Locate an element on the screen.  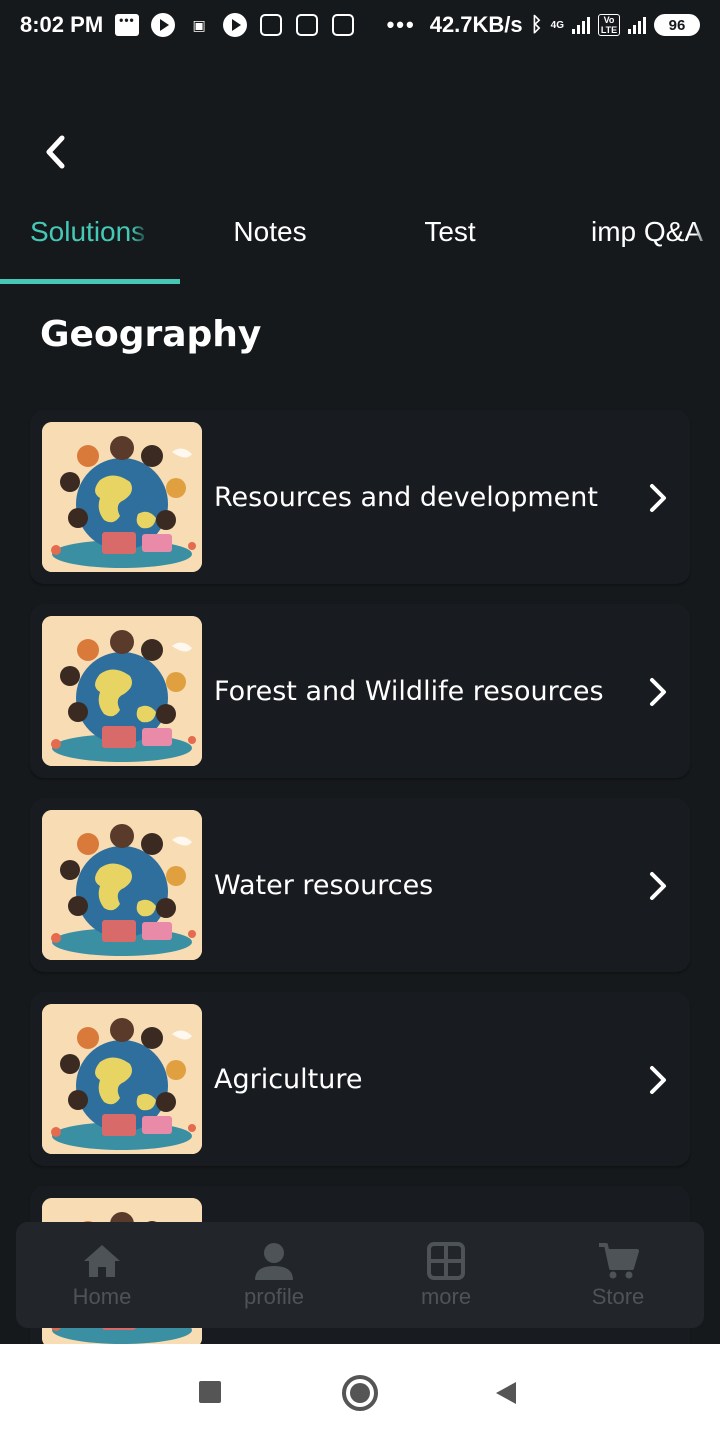
tab-imp-qa: imp Q&A is located at coordinates (630, 242).